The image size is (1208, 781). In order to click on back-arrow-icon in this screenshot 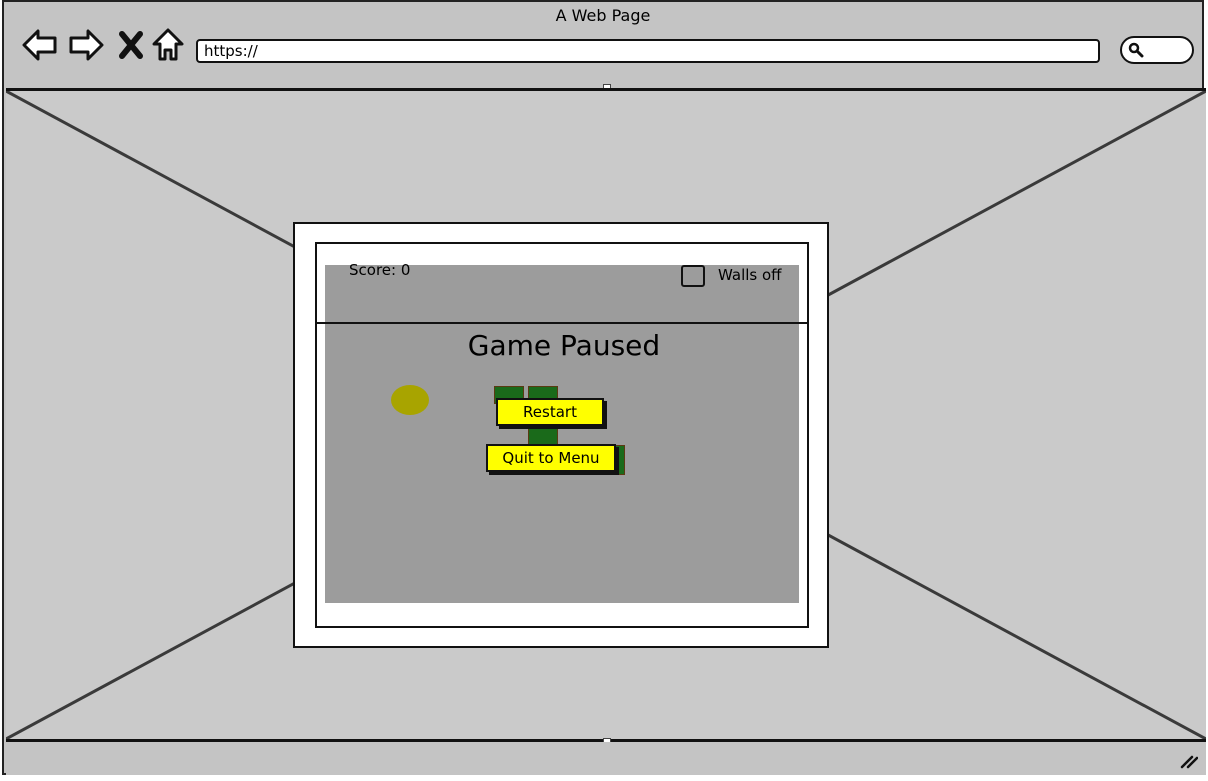, I will do `click(40, 45)`.